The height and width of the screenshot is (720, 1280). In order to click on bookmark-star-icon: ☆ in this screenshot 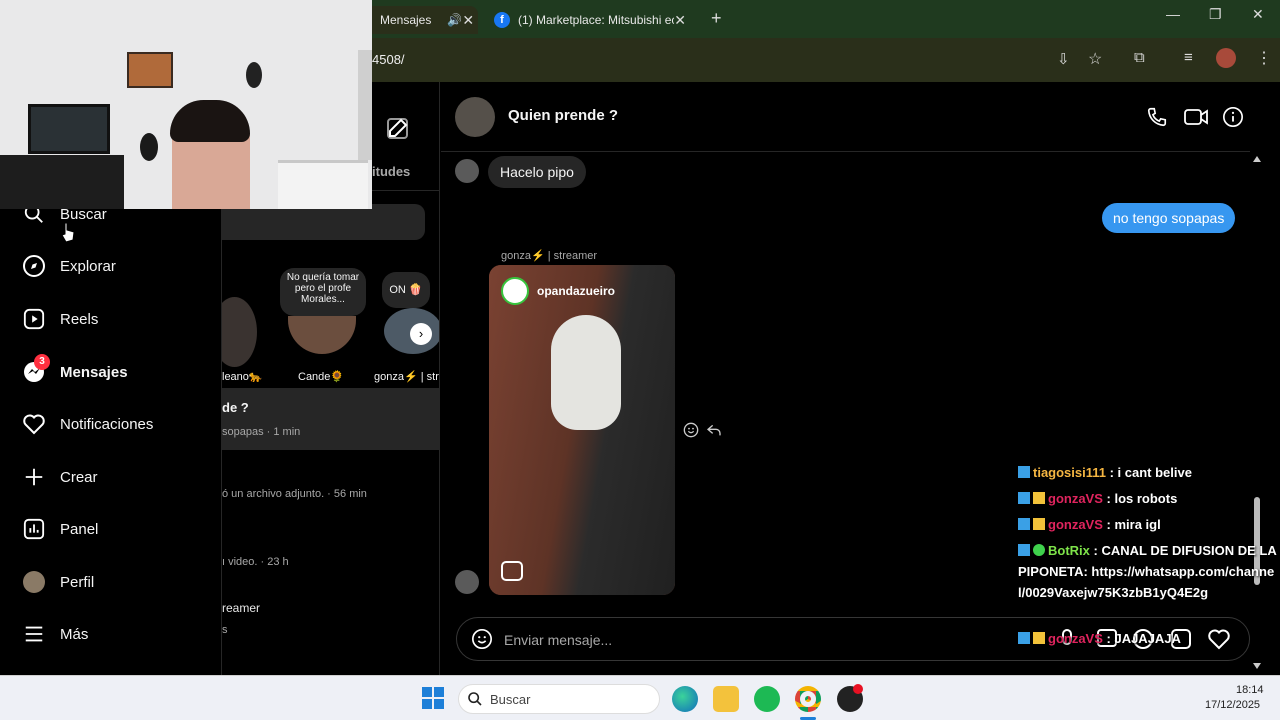, I will do `click(1095, 59)`.